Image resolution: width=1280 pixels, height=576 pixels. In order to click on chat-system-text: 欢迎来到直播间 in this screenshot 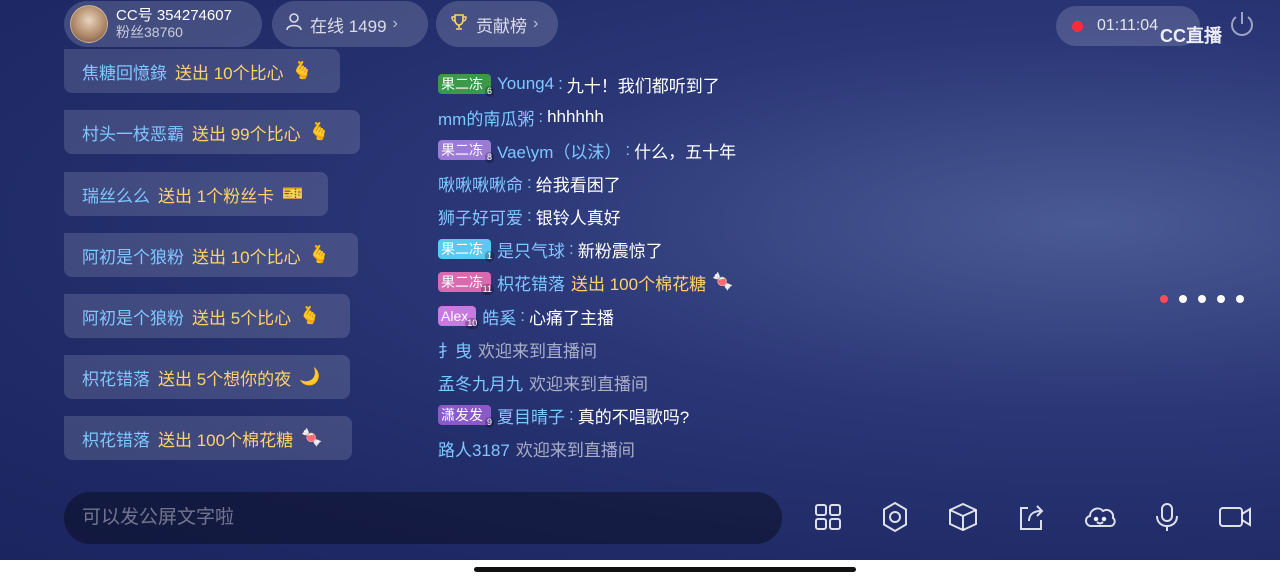, I will do `click(575, 450)`.